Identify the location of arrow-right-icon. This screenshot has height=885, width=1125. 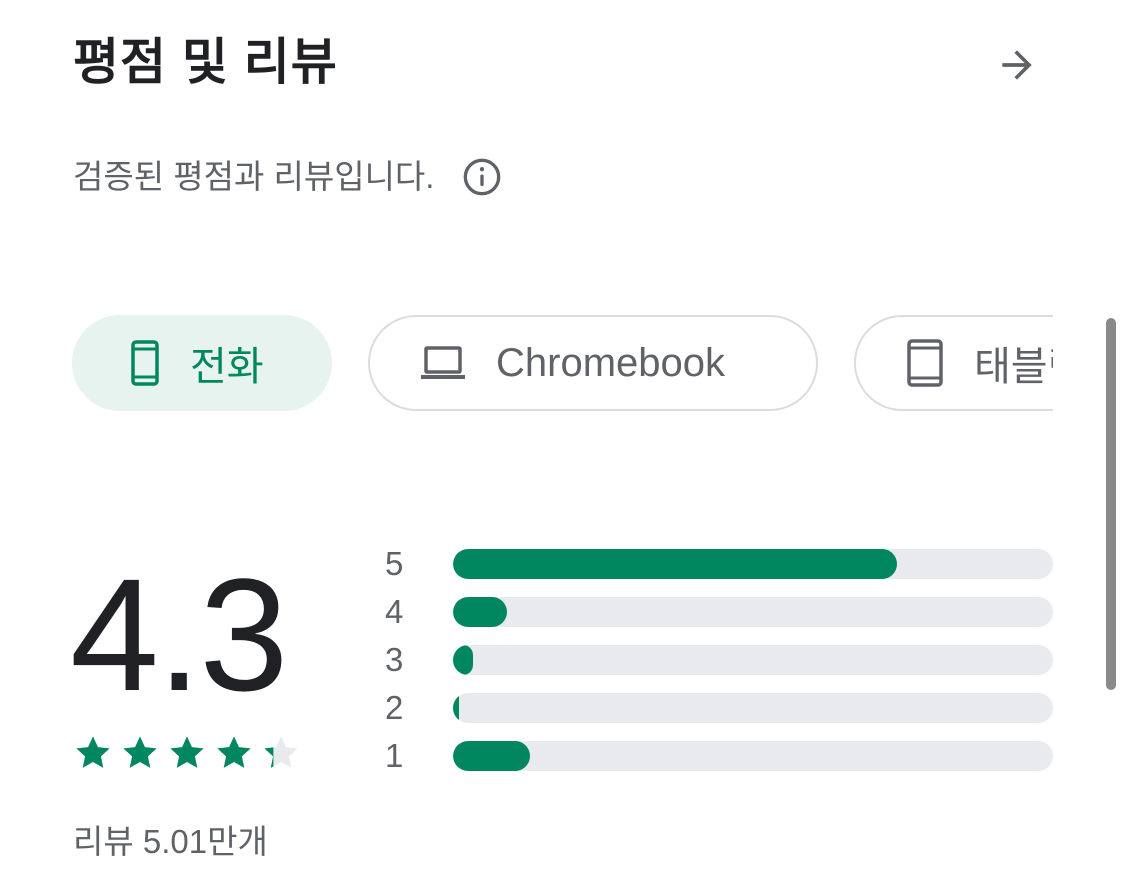
(1017, 65).